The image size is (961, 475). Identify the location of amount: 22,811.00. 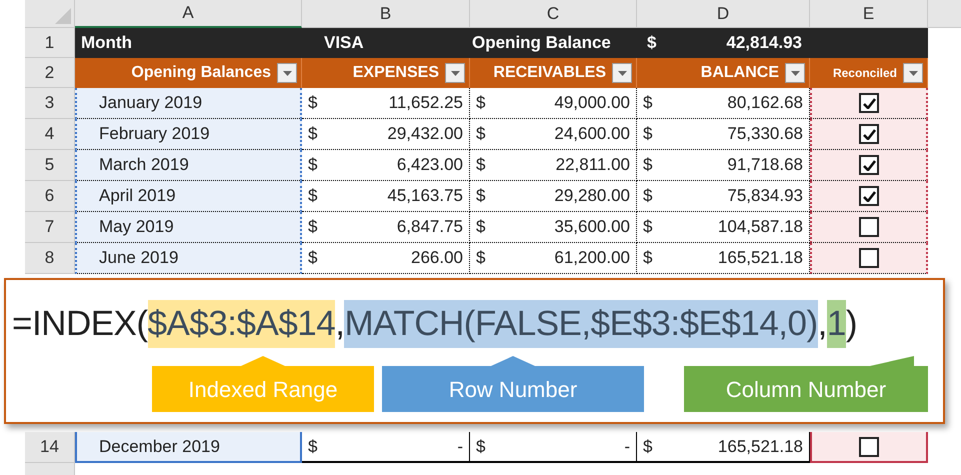
(593, 165).